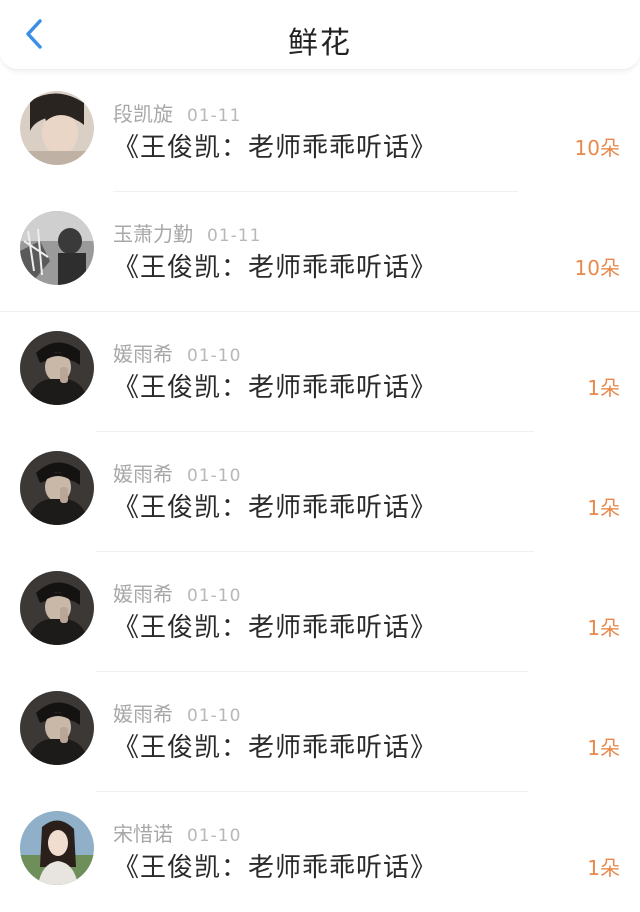  Describe the element at coordinates (143, 834) in the screenshot. I see `username: 宋惜诺` at that location.